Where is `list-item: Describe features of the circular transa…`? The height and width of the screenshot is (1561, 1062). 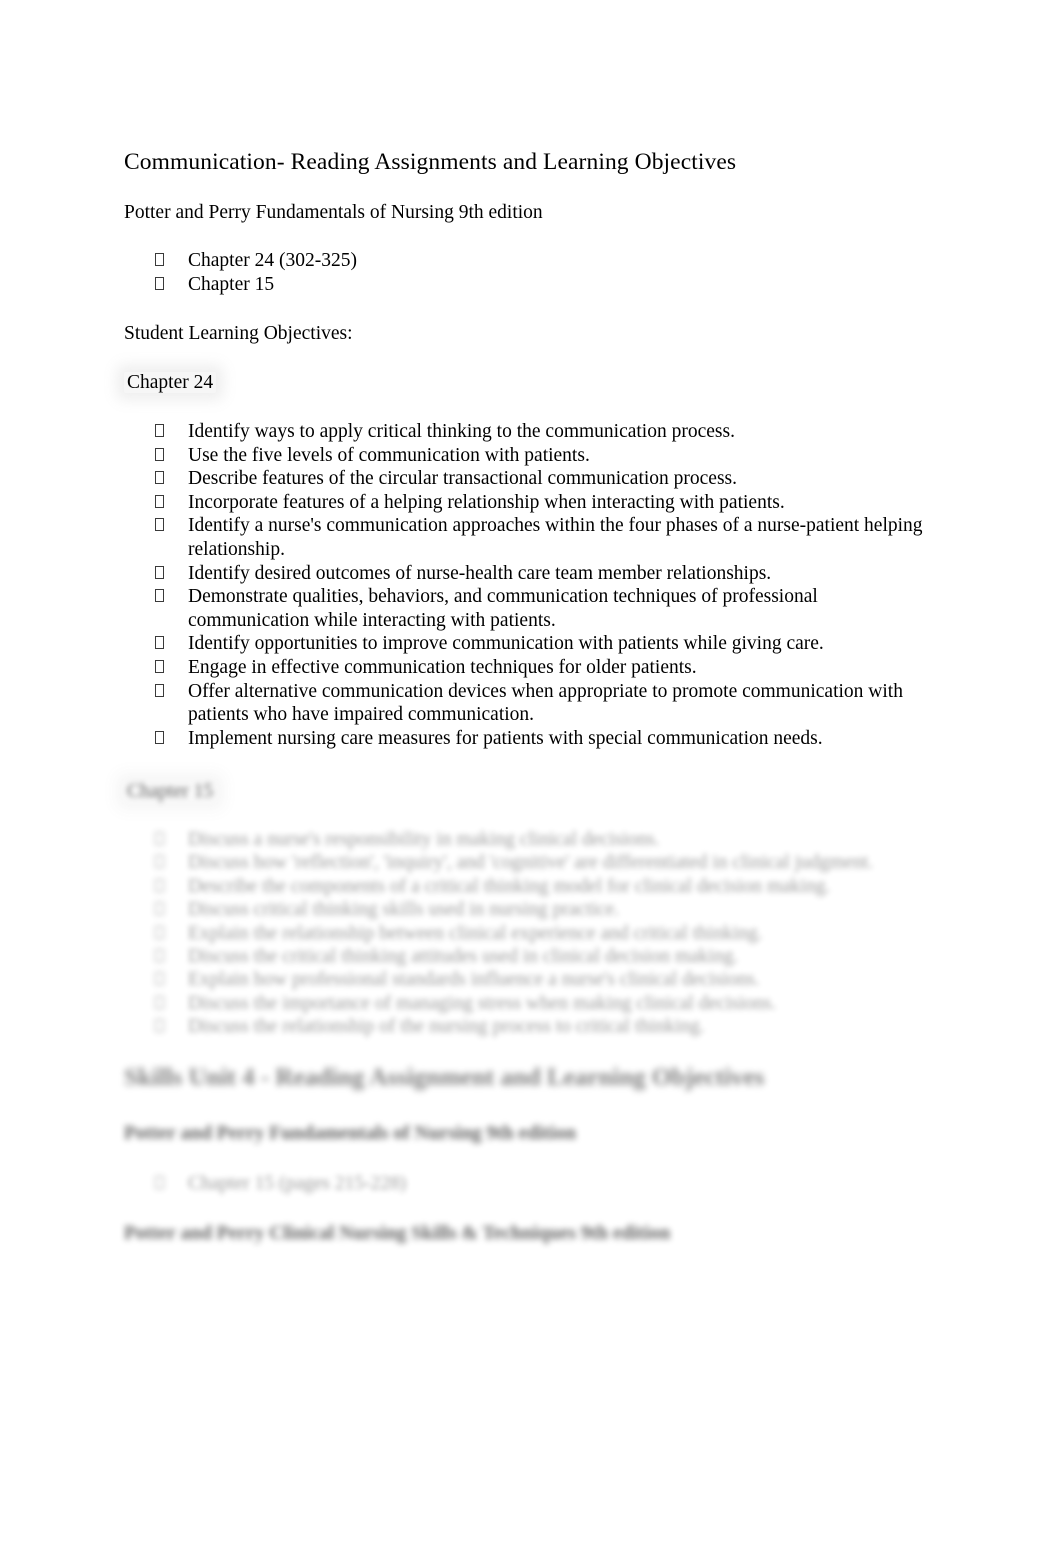 list-item: Describe features of the circular transa… is located at coordinates (531, 479).